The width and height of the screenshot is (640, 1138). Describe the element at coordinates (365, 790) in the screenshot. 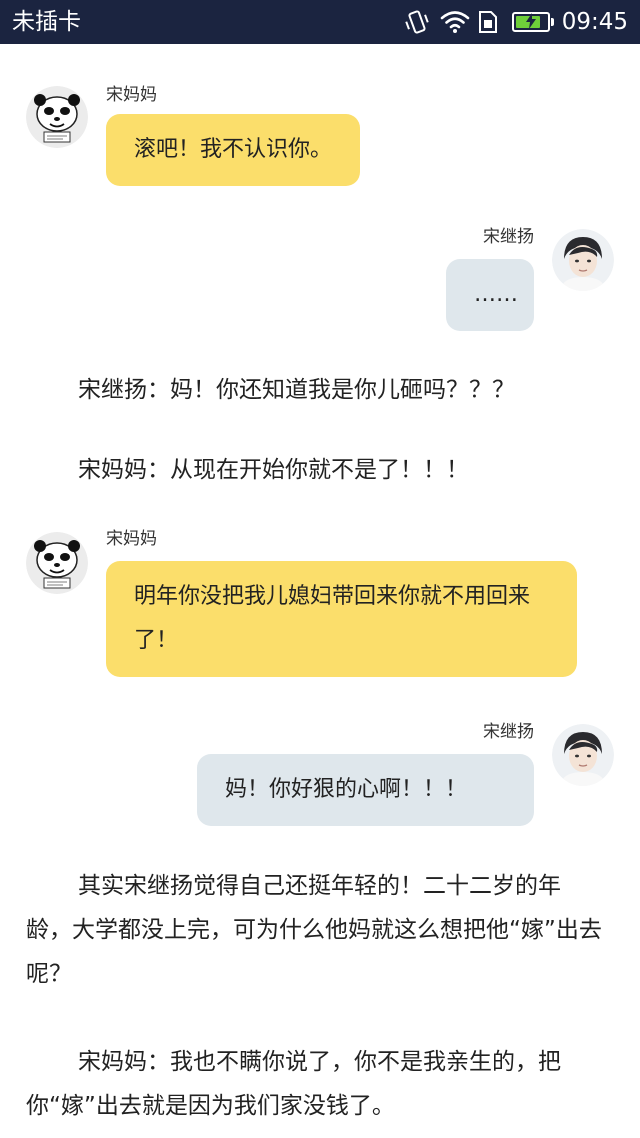

I see `message-bubble-right: 妈！你好狠的心啊！！！` at that location.